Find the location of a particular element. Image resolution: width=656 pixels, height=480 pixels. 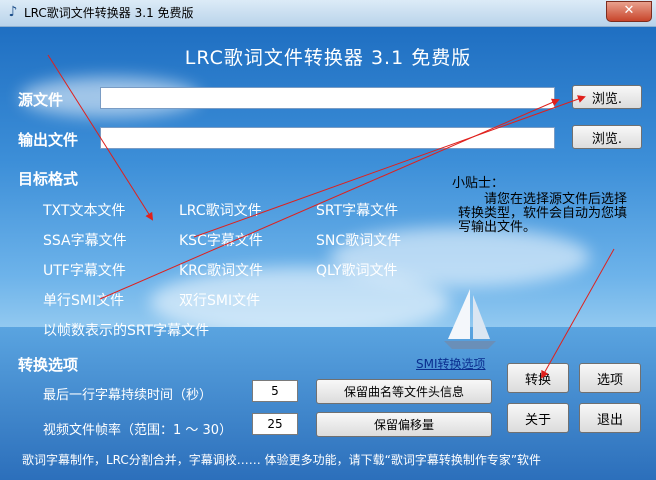

window-title: LRC歌词文件转换器 3.1 免费版 is located at coordinates (109, 13).